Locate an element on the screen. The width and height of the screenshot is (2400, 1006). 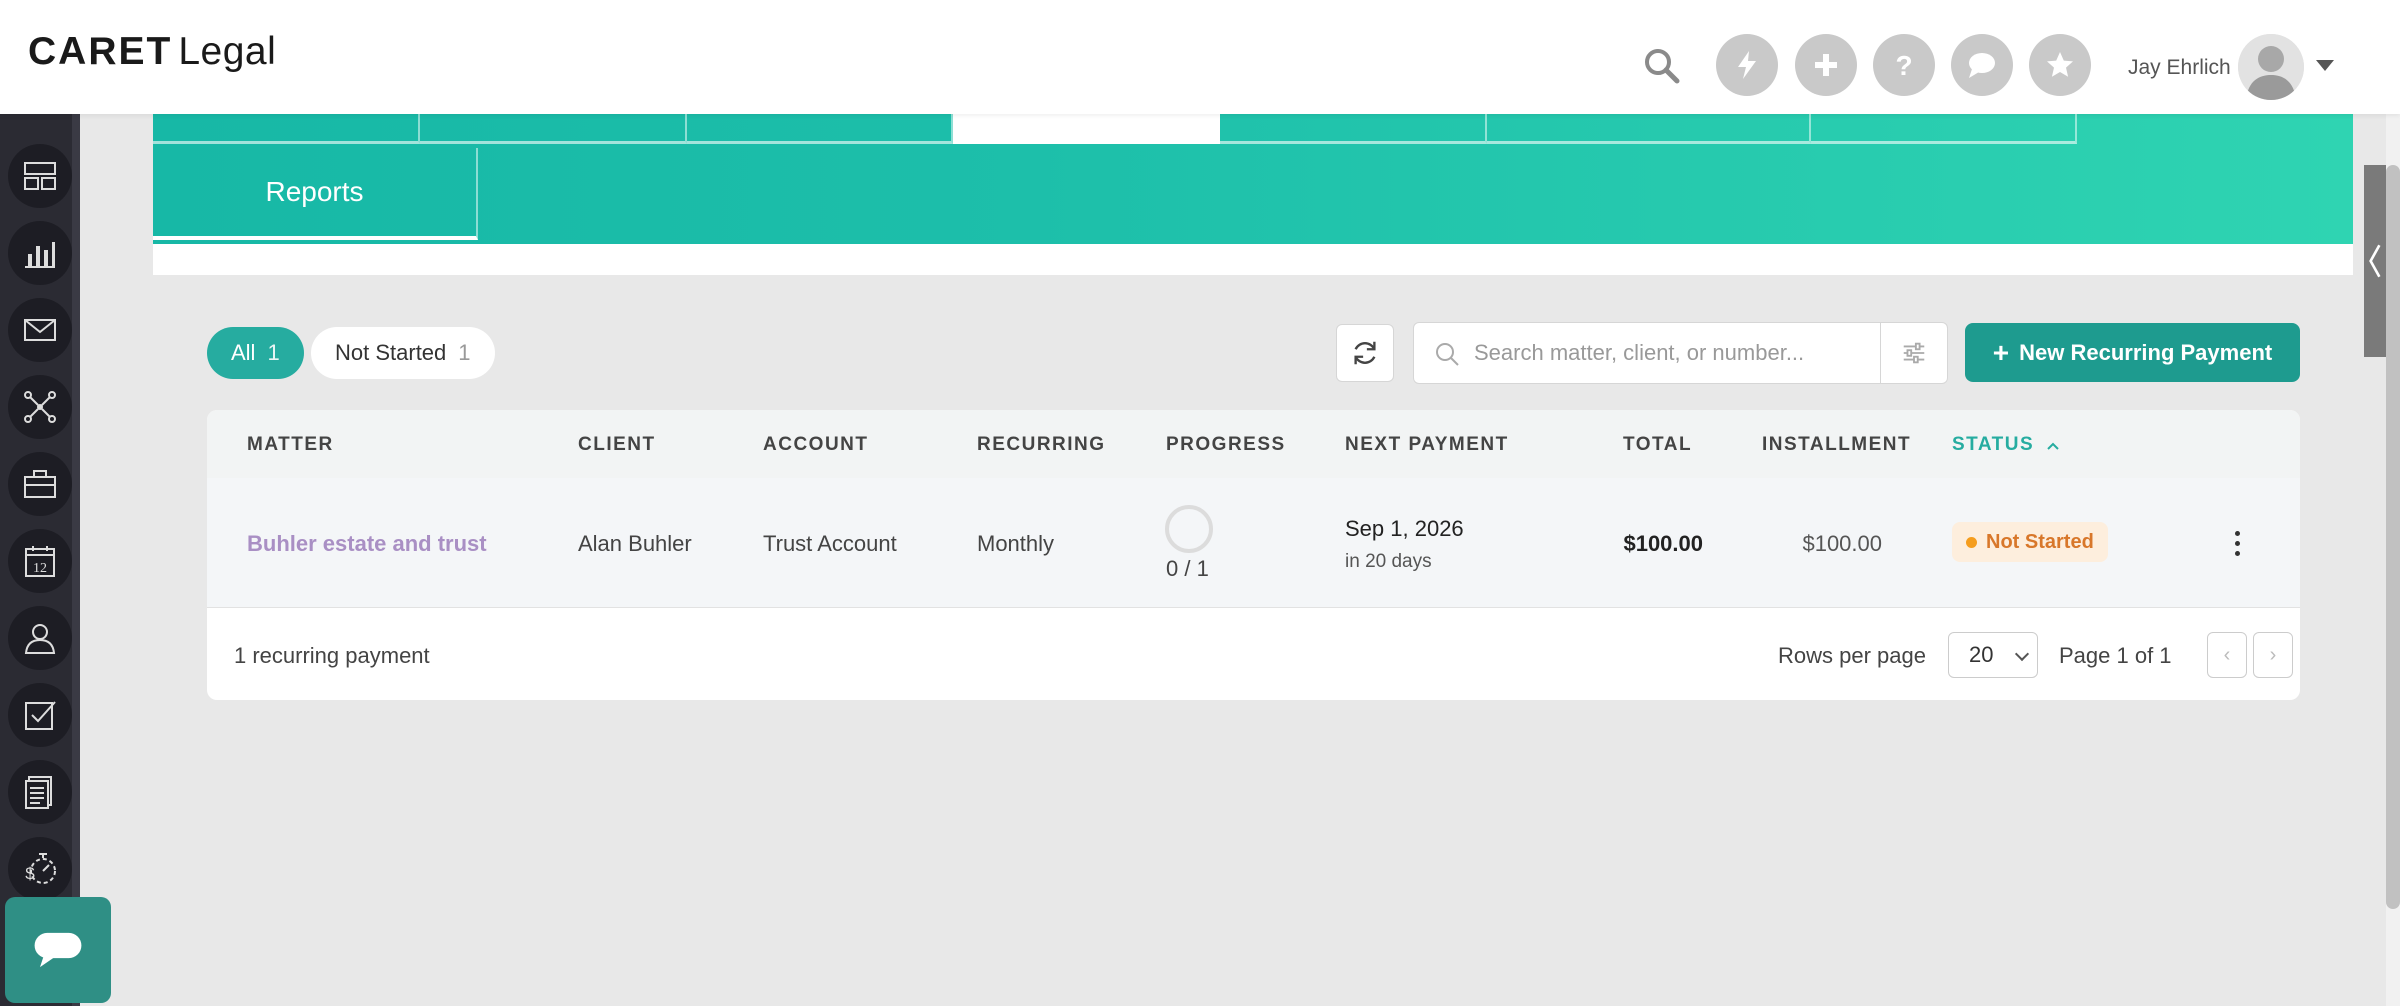
mail-icon is located at coordinates (40, 330).